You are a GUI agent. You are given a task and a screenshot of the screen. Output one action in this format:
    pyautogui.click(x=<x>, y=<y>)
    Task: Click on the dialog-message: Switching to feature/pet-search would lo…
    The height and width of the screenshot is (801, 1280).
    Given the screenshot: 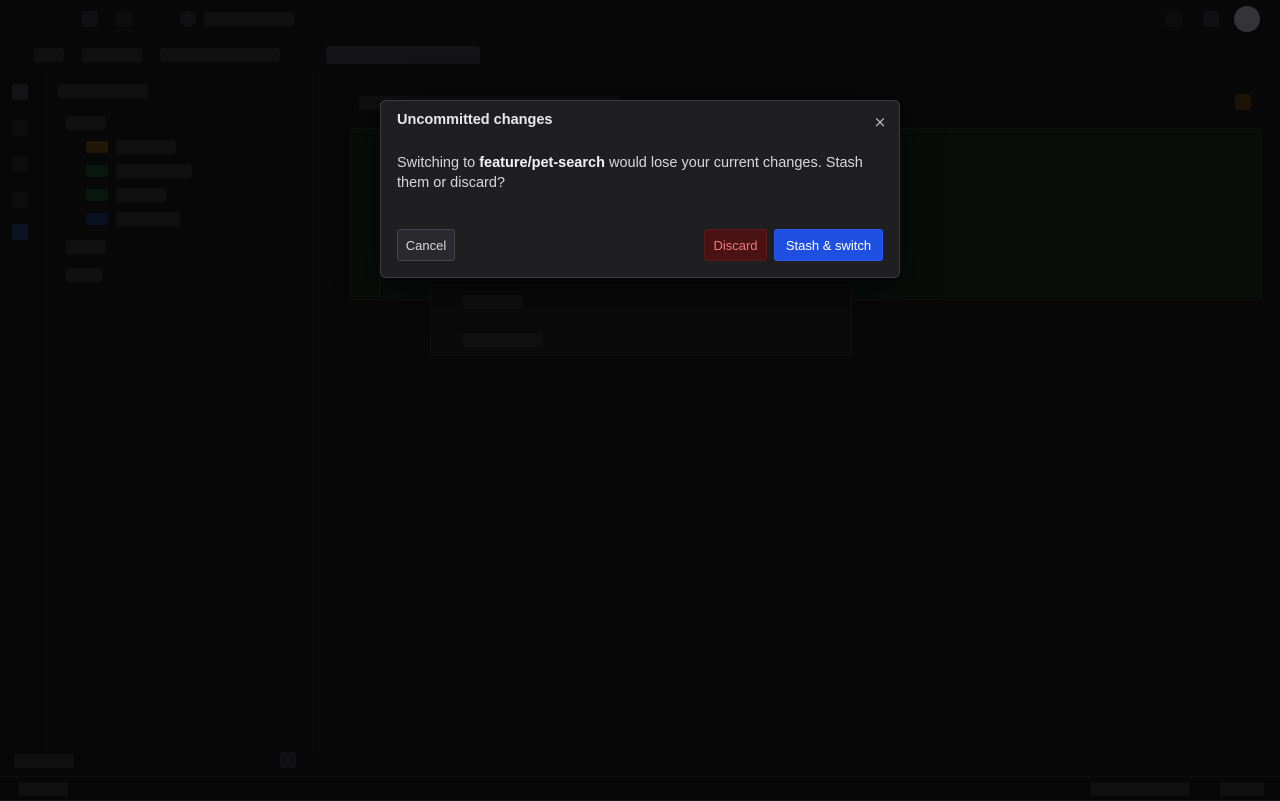 What is the action you would take?
    pyautogui.click(x=642, y=173)
    